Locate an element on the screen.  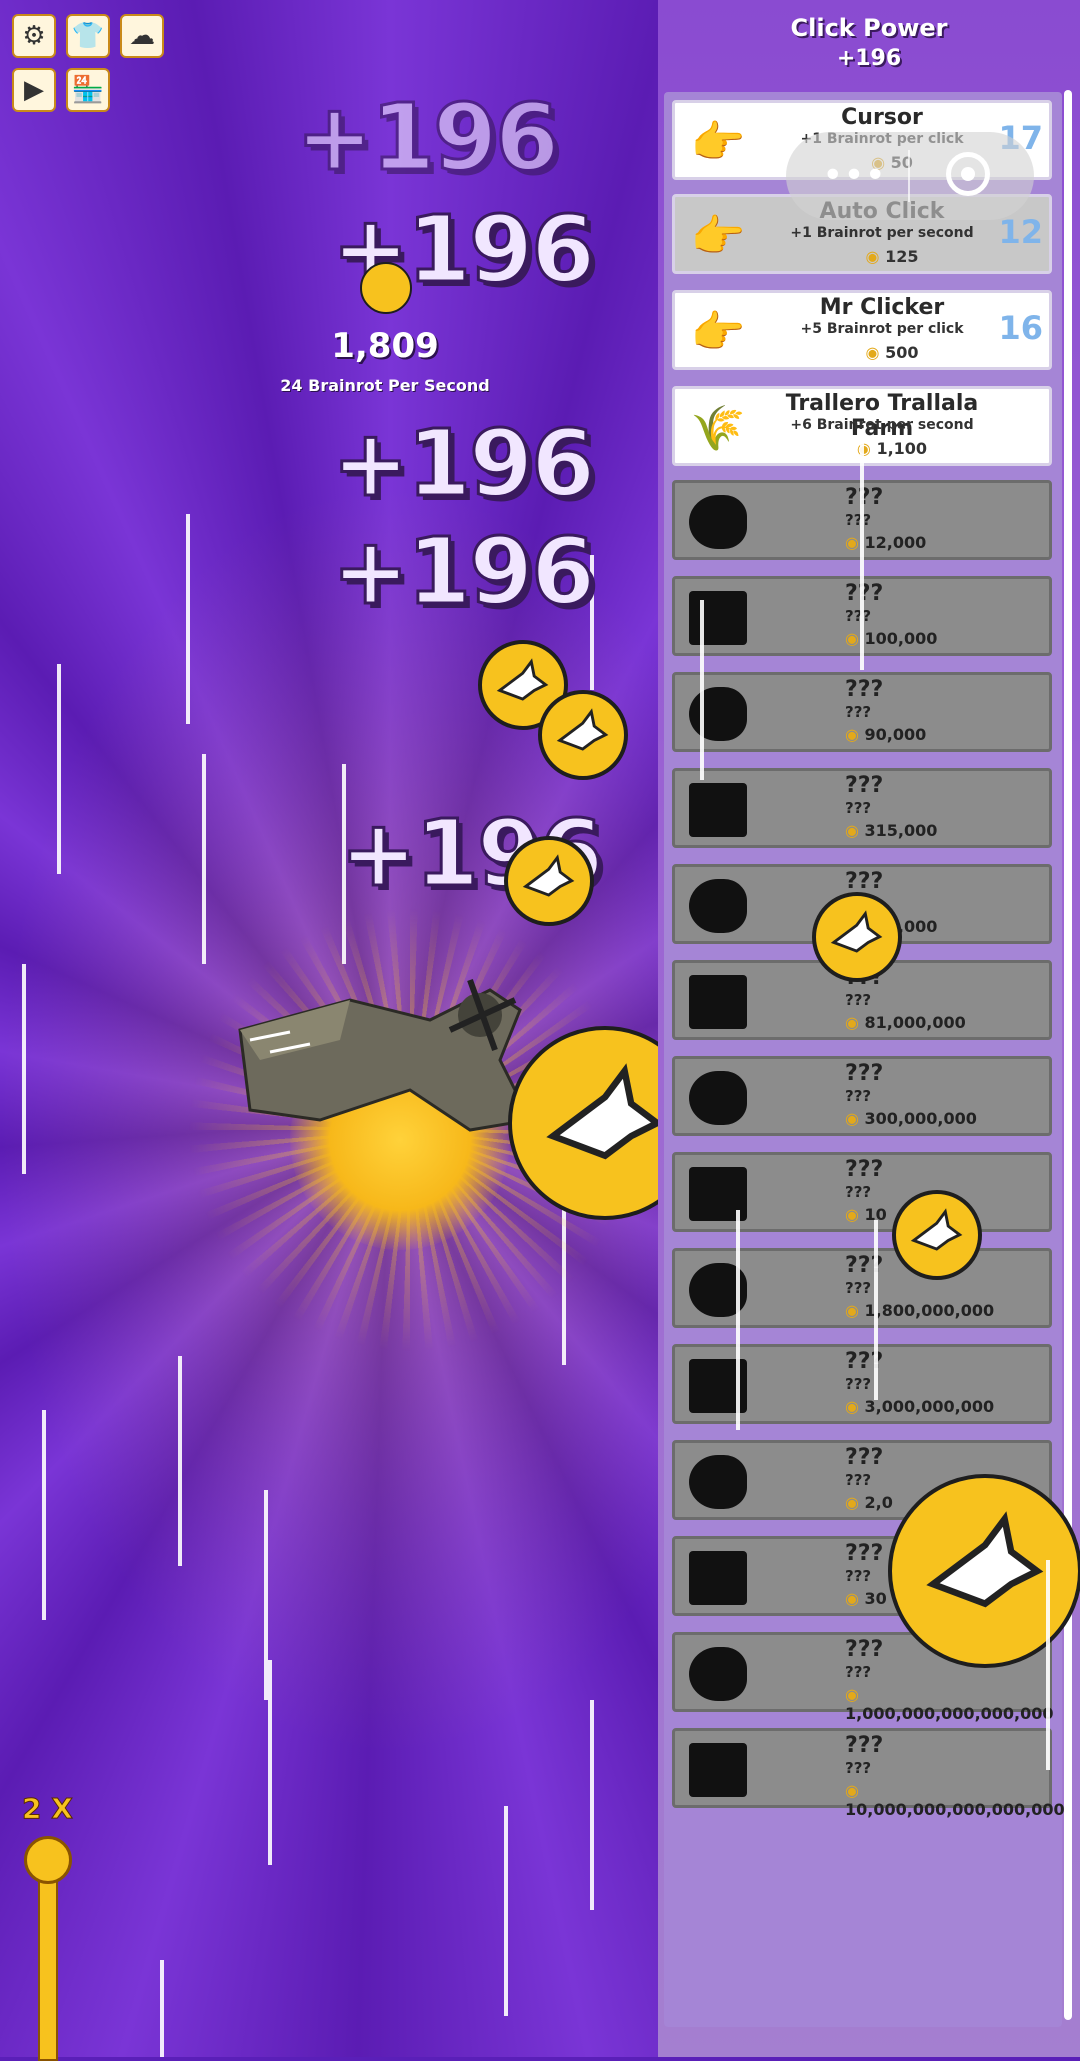
click-power-label: Click Power is located at coordinates (869, 28).